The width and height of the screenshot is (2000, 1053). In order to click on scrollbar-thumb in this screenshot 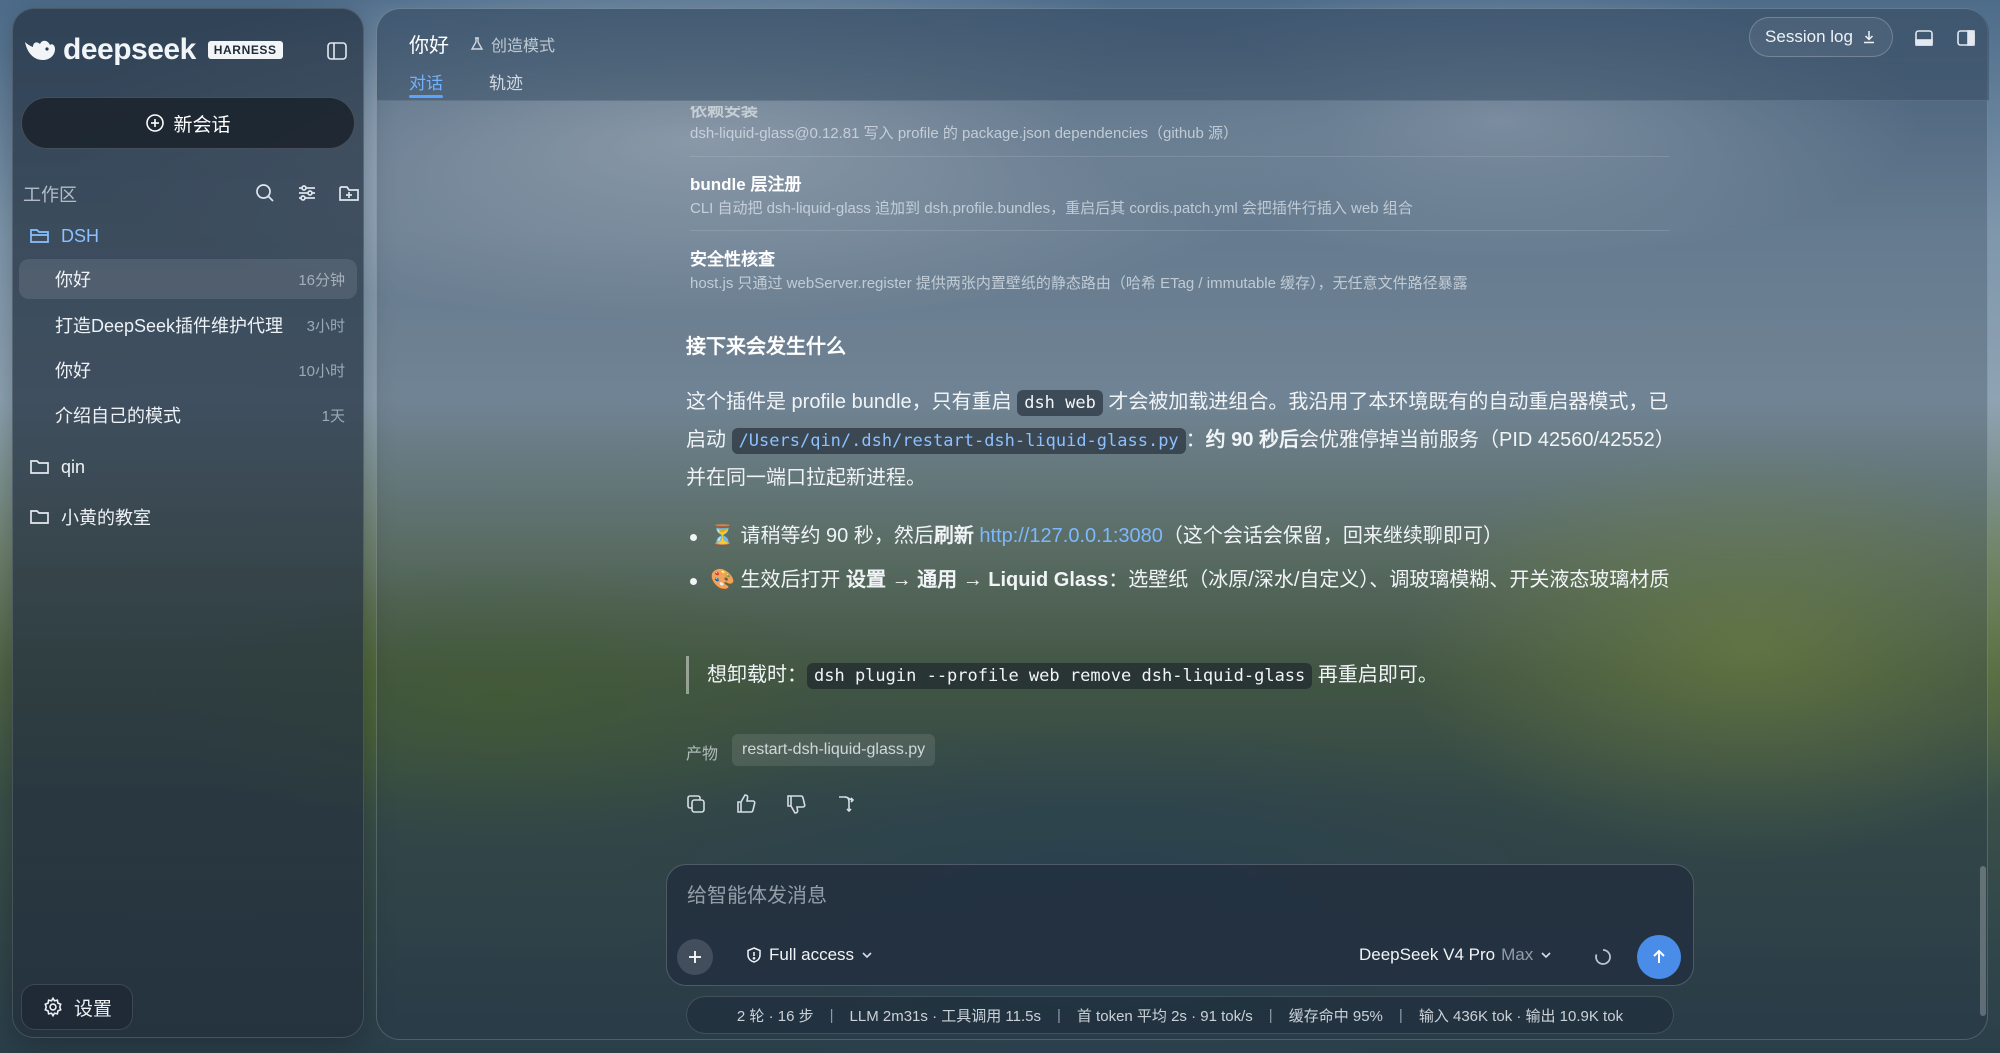, I will do `click(1983, 941)`.